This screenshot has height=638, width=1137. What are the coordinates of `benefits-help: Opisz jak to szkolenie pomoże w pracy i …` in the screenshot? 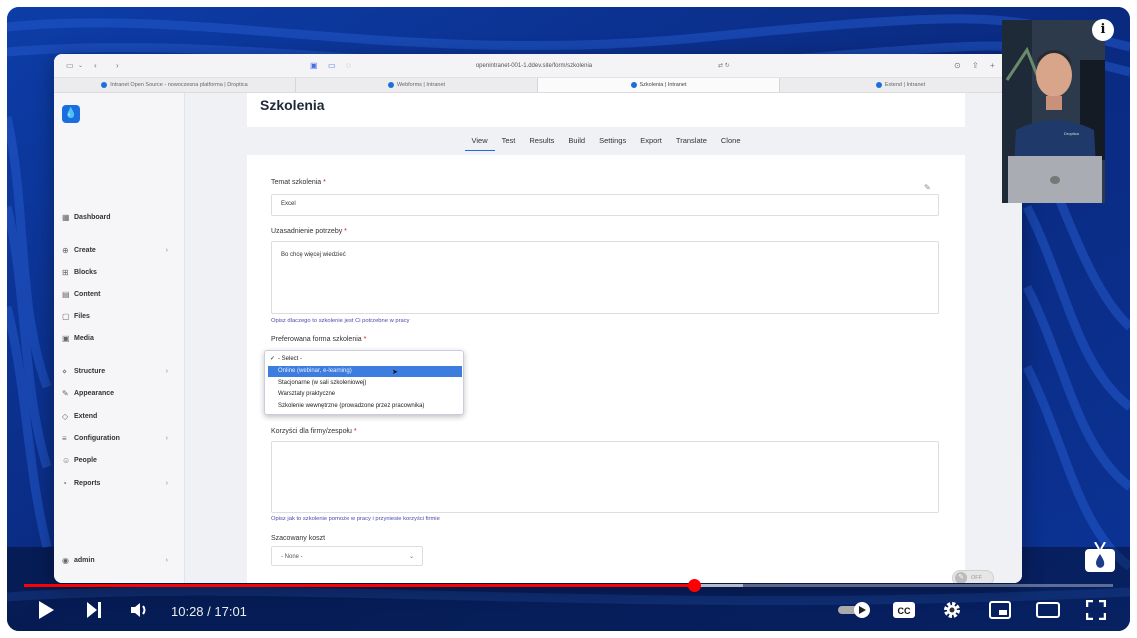 It's located at (355, 519).